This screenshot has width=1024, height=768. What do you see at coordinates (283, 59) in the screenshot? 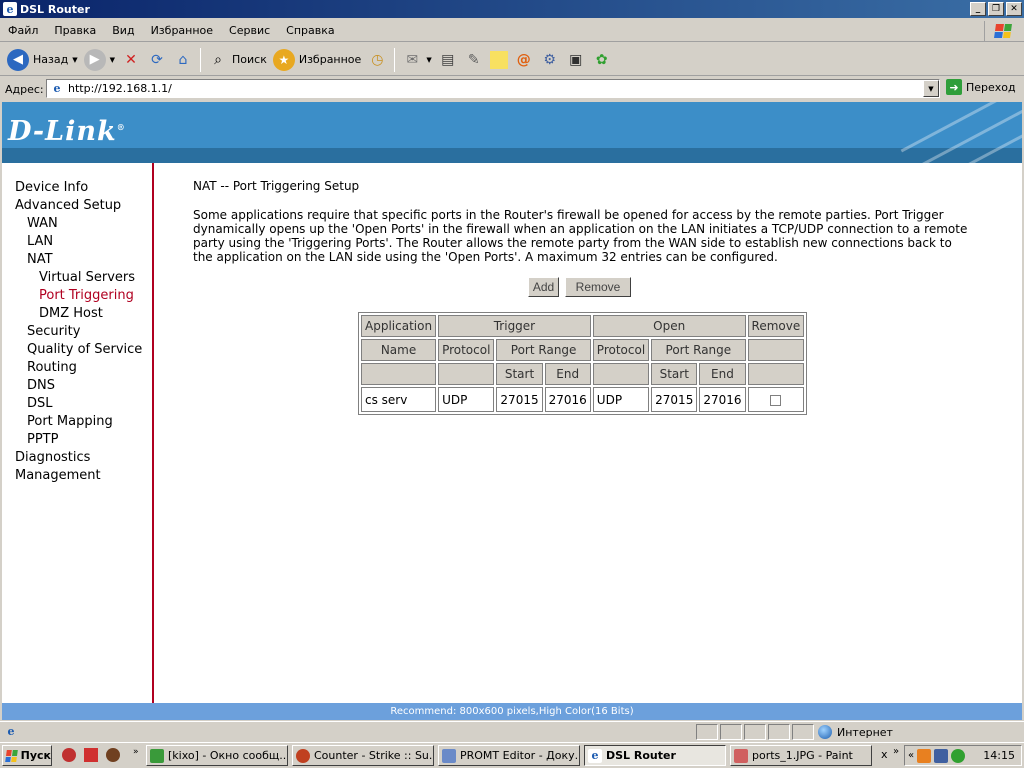
I see `favorites-star-icon: ★` at bounding box center [283, 59].